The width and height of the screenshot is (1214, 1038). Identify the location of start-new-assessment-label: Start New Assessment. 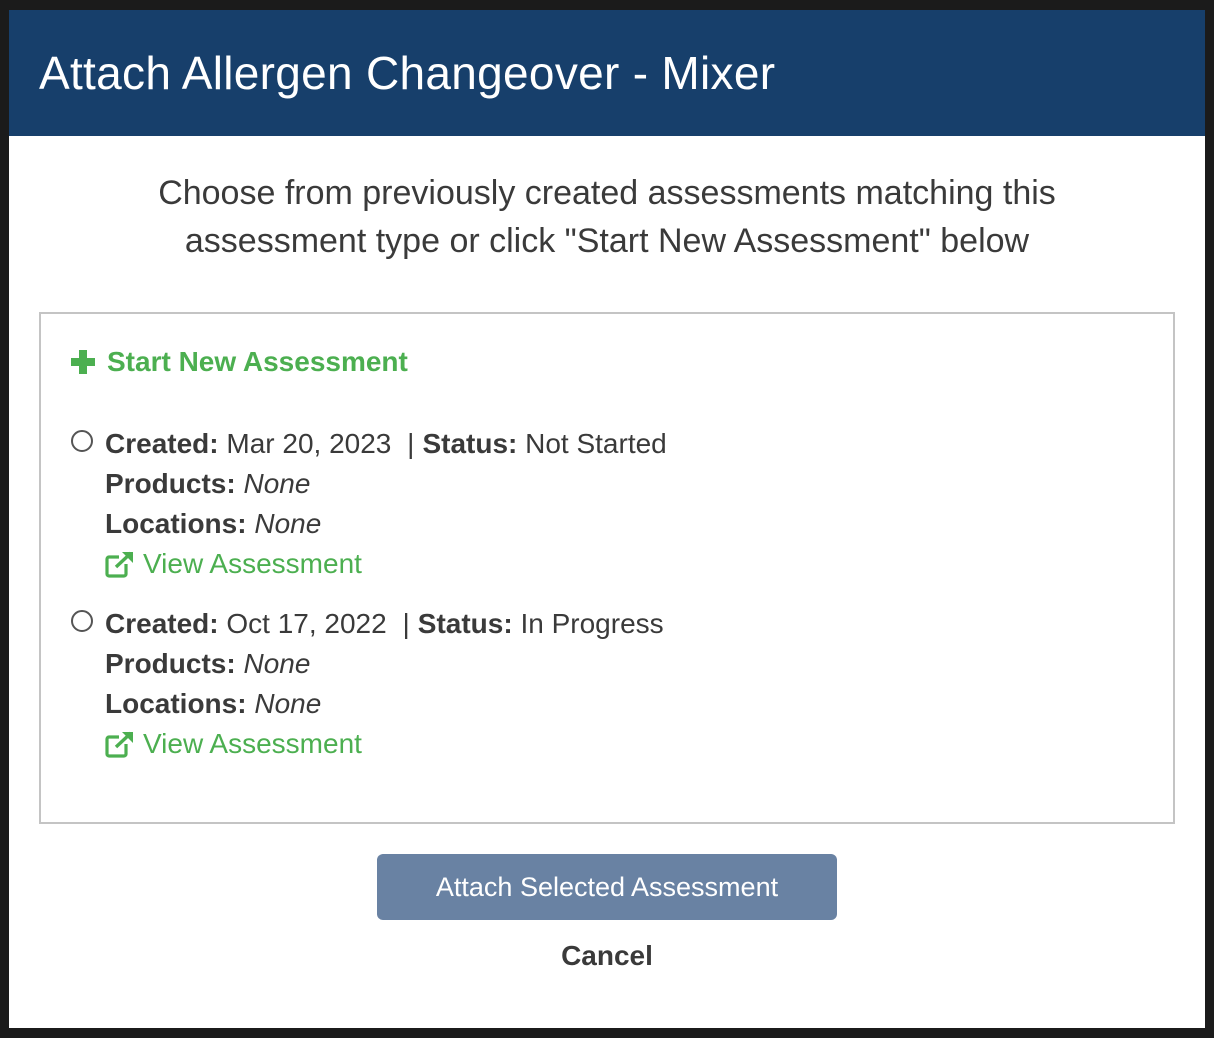
(257, 361).